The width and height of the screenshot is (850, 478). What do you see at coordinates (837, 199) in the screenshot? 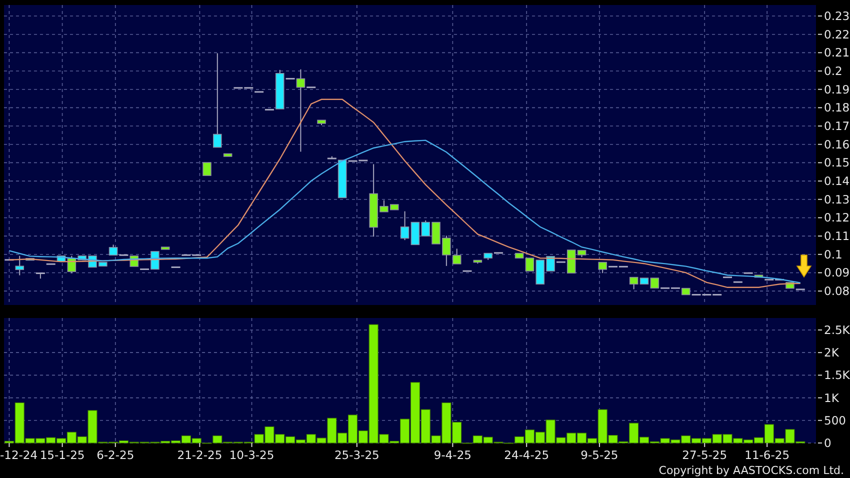
I see `axis-label: 0.13` at bounding box center [837, 199].